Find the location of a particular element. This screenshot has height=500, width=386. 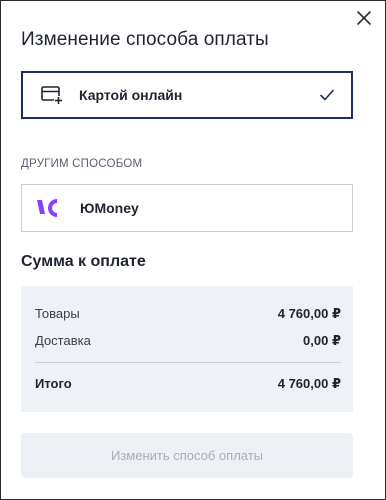

other-methods-label: ДРУГИМ СПОСОБОМ is located at coordinates (82, 164).